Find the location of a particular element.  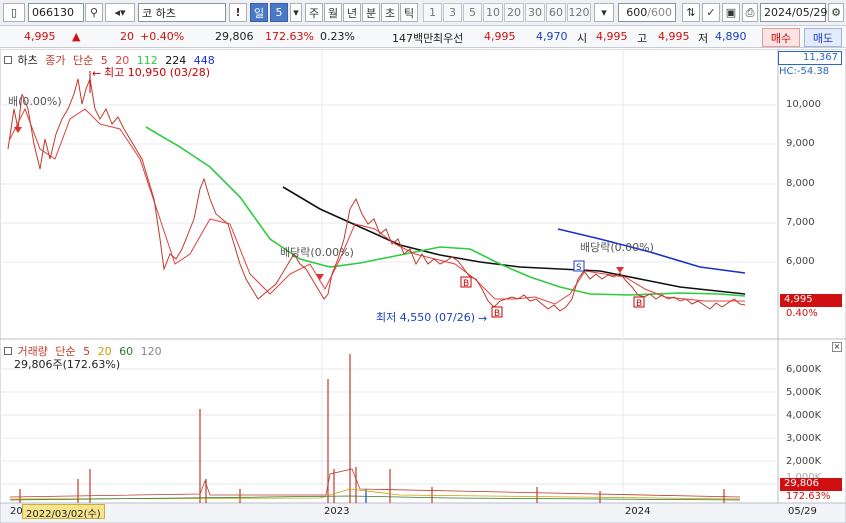

axis-10000: 10,000 is located at coordinates (803, 104).